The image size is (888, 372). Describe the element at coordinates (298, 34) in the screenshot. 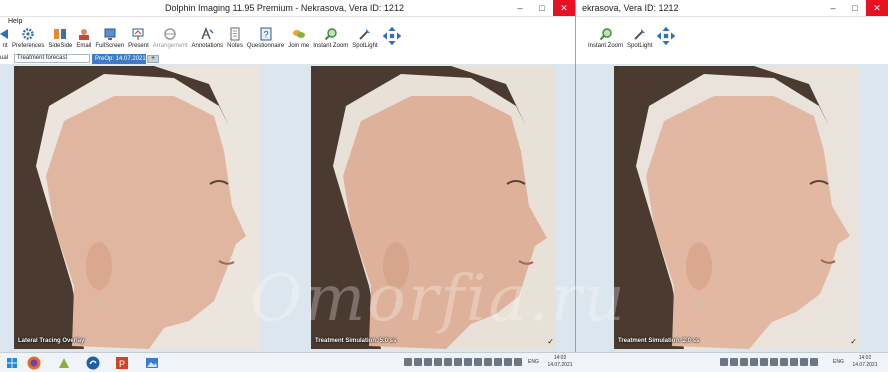

I see `join-me-icon` at that location.